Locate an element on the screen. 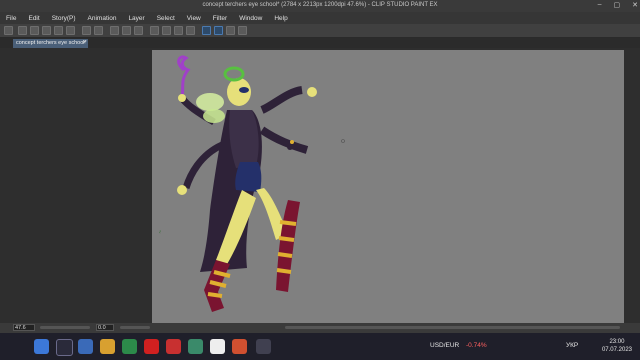 This screenshot has width=640, height=360. file-explorer-icon is located at coordinates (107, 346).